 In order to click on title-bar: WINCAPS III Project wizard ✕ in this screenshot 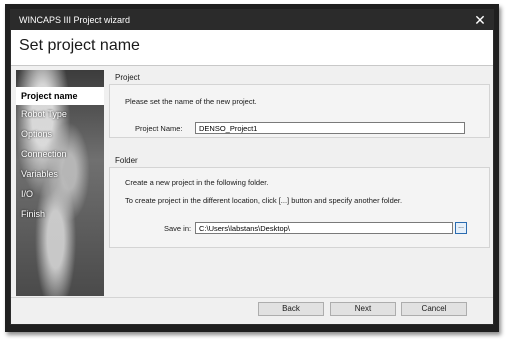, I will do `click(252, 20)`.